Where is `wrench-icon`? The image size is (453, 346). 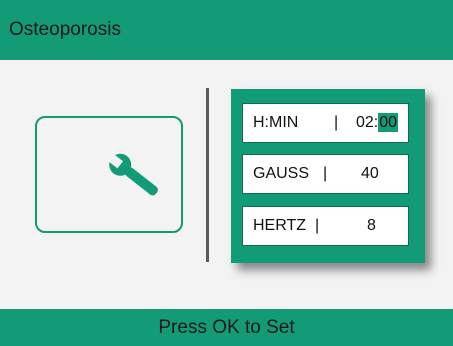
wrench-icon is located at coordinates (132, 174).